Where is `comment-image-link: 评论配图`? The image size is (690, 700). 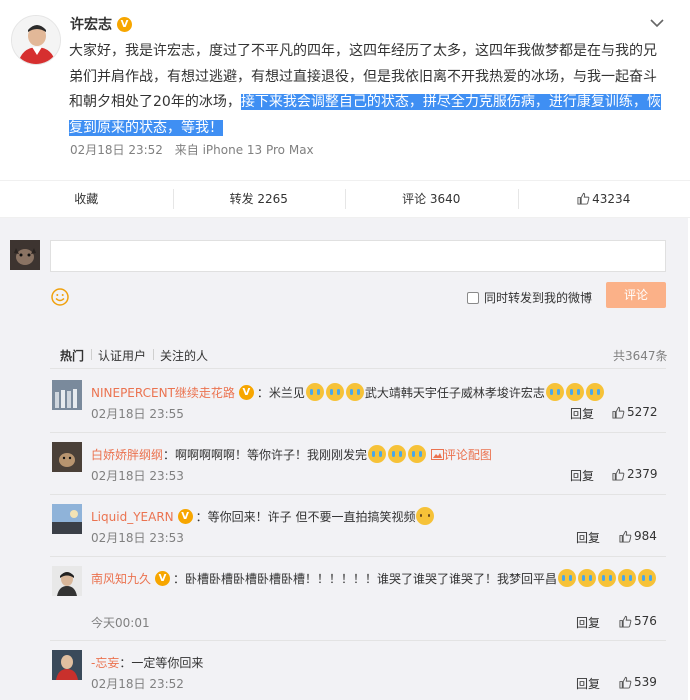
comment-image-link: 评论配图 is located at coordinates (461, 455).